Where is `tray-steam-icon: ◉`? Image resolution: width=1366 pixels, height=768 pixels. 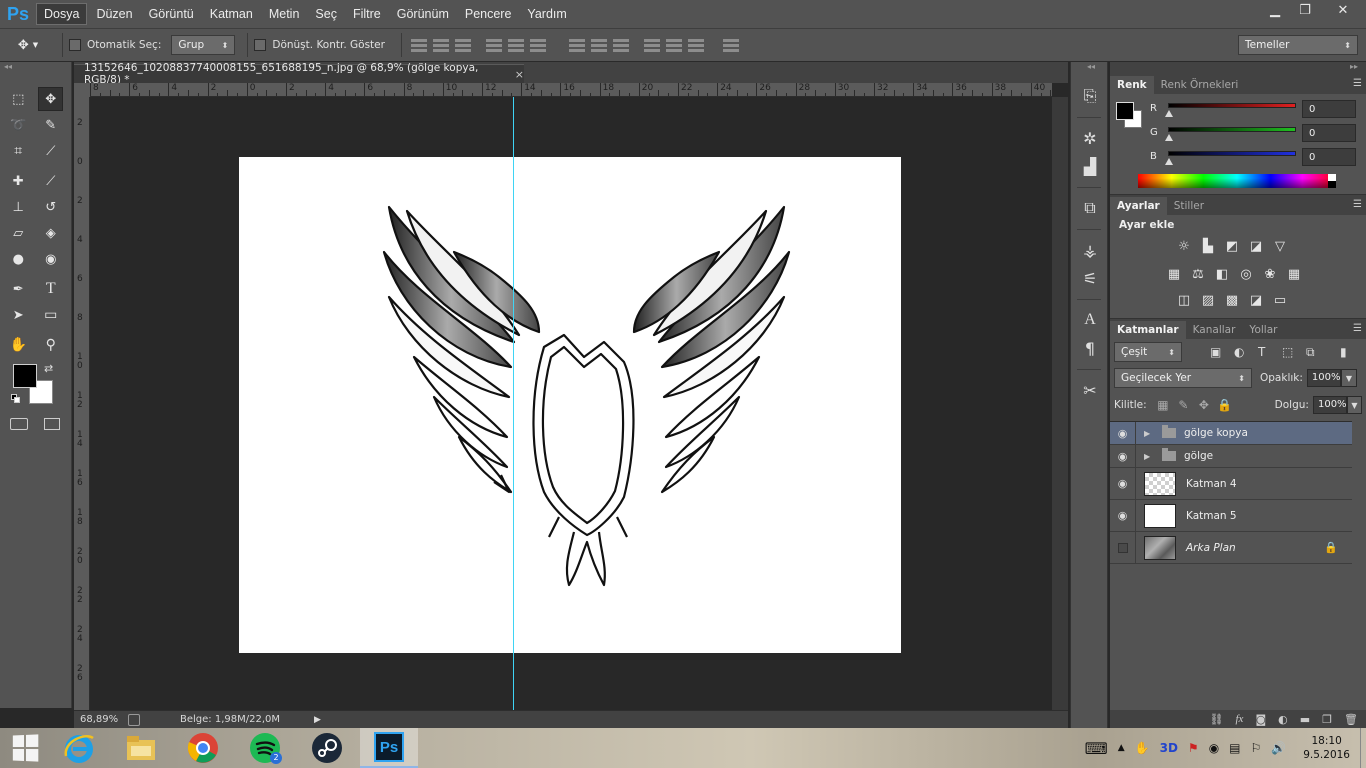
tray-steam-icon: ◉ is located at coordinates (1214, 748).